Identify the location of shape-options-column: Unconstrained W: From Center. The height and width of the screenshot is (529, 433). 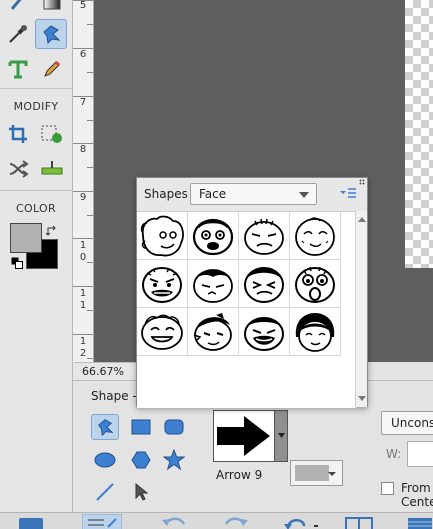
(403, 447).